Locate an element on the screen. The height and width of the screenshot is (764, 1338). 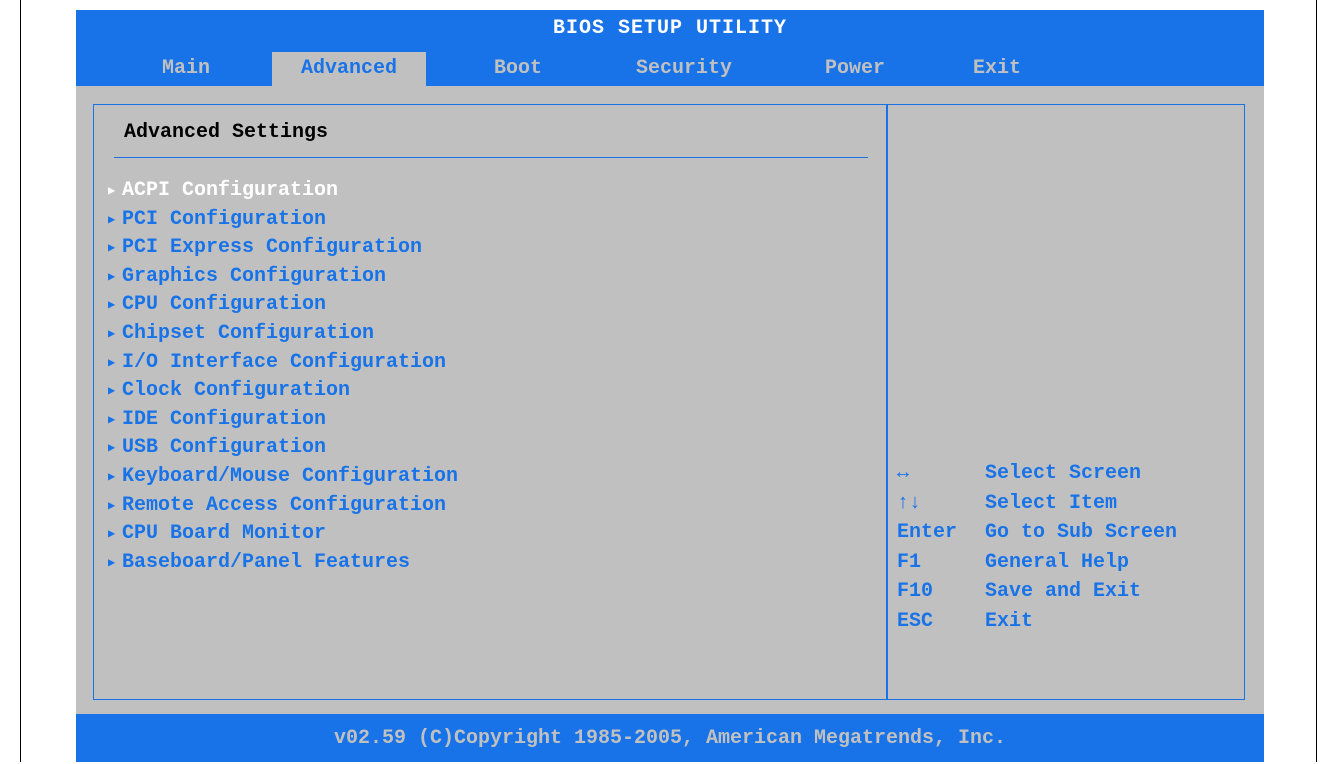
page-border-right is located at coordinates (1316, 381).